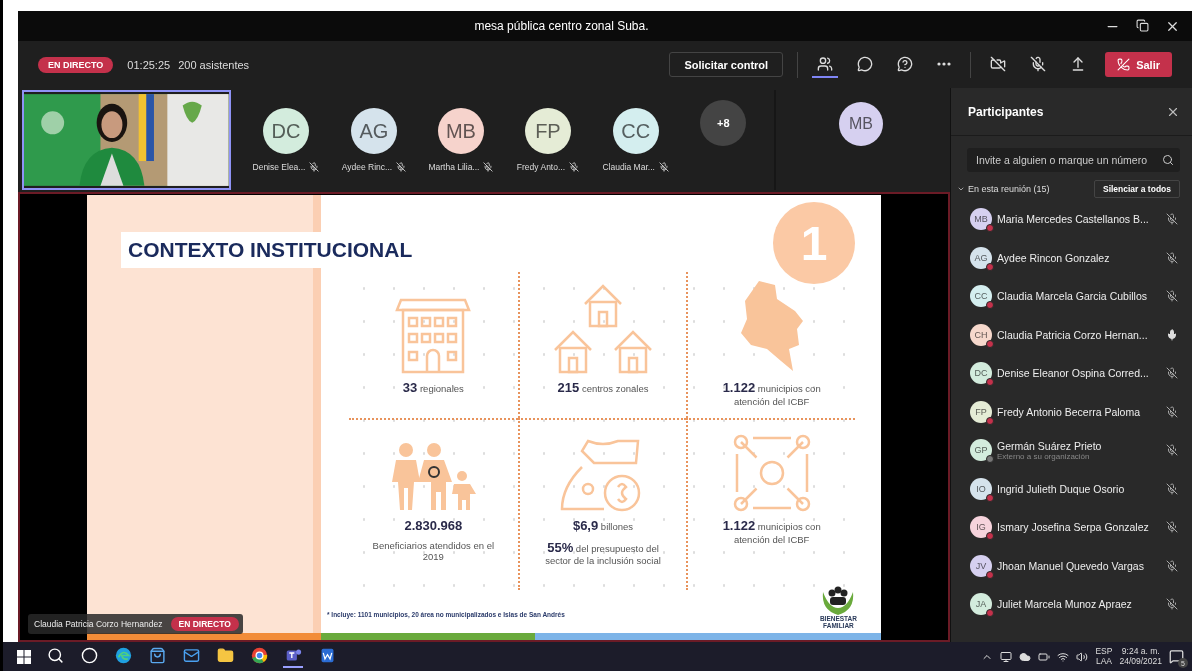 Image resolution: width=1192 pixels, height=671 pixels. Describe the element at coordinates (225, 655) in the screenshot. I see `folder-icon` at that location.